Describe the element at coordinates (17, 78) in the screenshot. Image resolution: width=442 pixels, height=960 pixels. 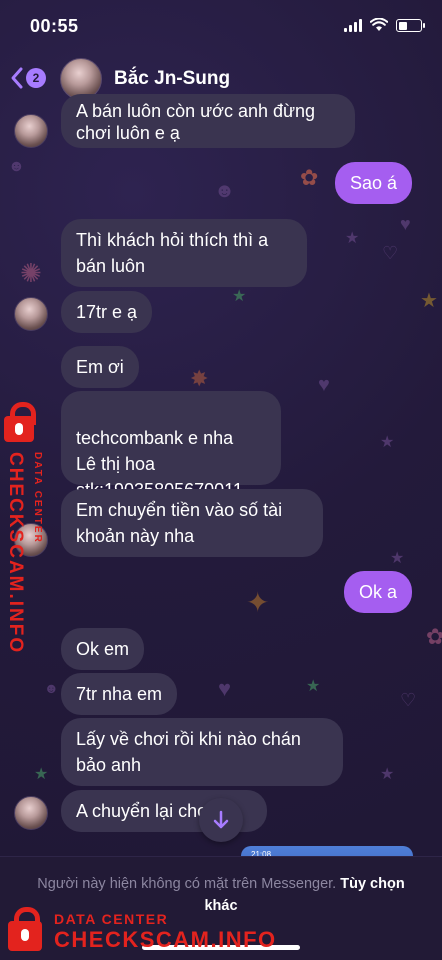
I see `chevron-left-icon` at that location.